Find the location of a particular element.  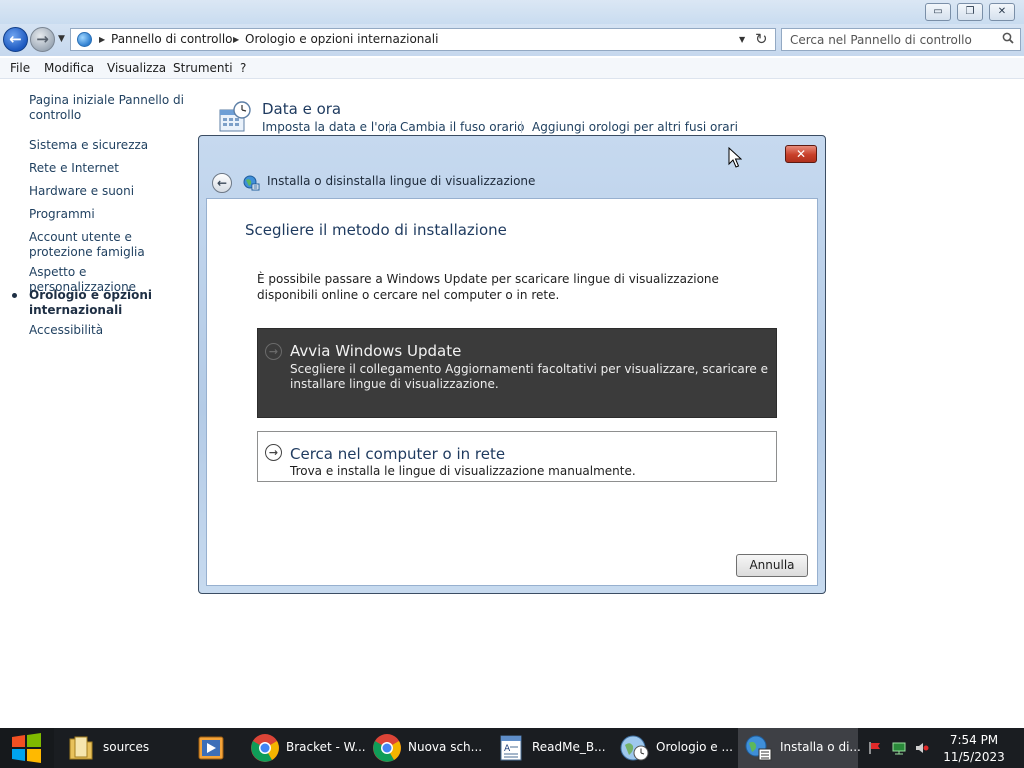

recent-pages-icon: ▼ is located at coordinates (61, 39).